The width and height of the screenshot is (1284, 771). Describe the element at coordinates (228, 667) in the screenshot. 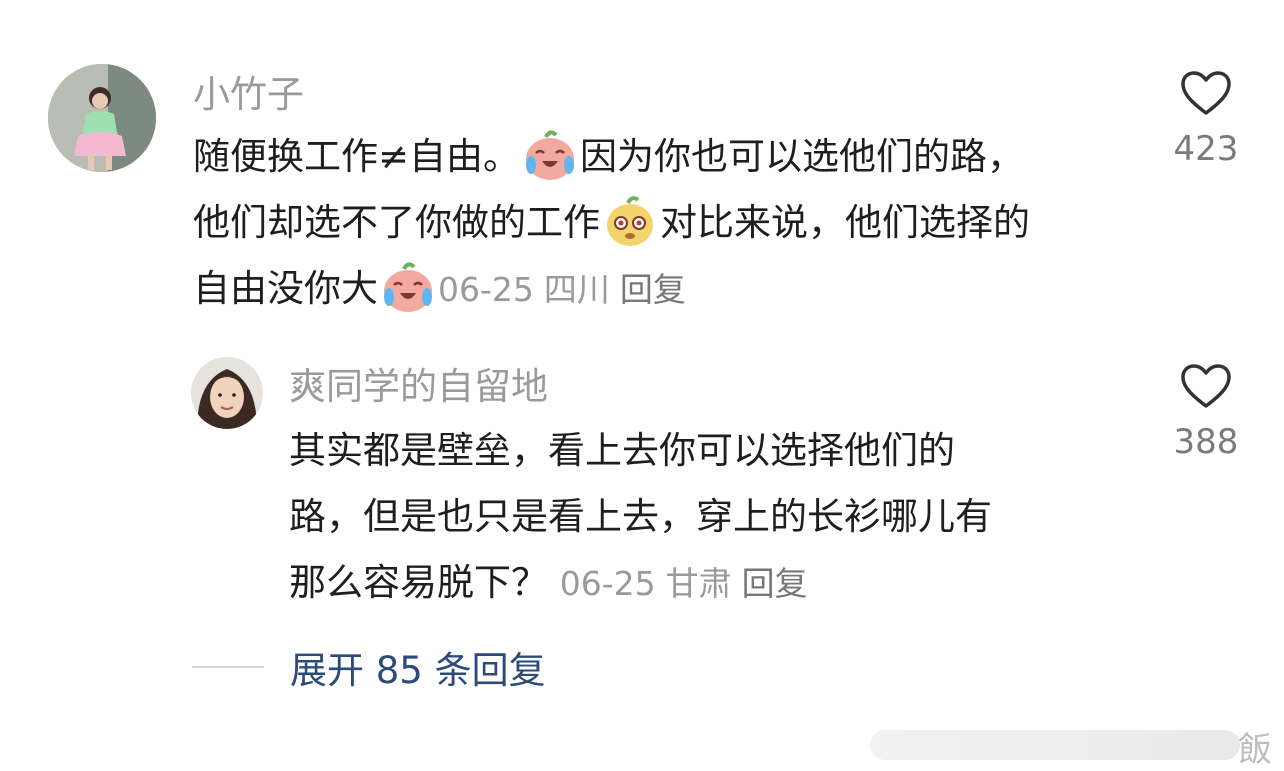

I see `divider` at that location.